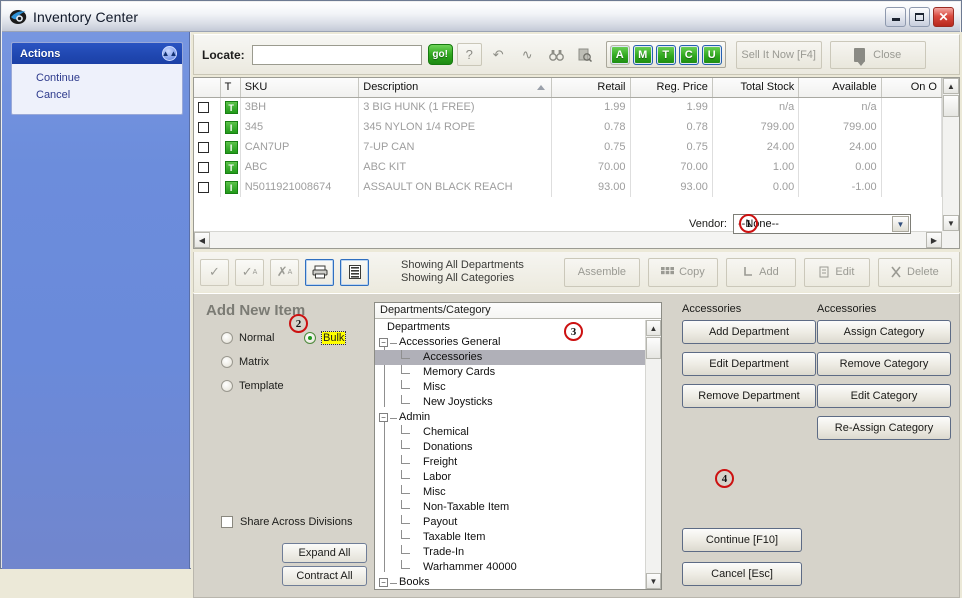 The image size is (962, 598). What do you see at coordinates (214, 272) in the screenshot?
I see `check-icon: ✓` at bounding box center [214, 272].